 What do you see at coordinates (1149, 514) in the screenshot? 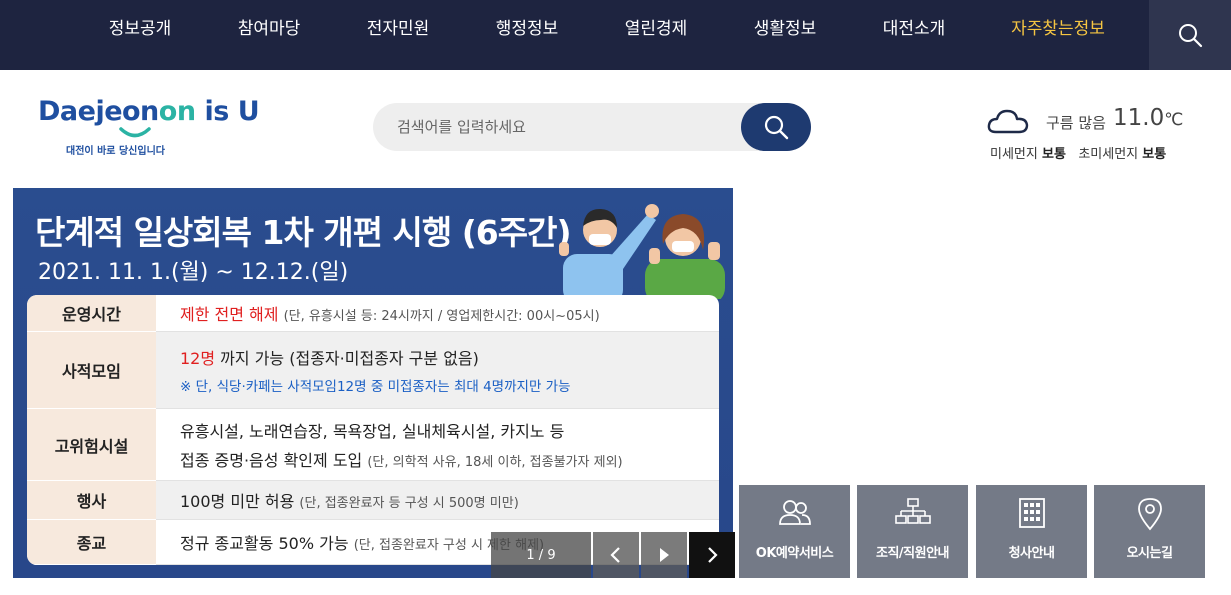
I see `location-pin-icon` at bounding box center [1149, 514].